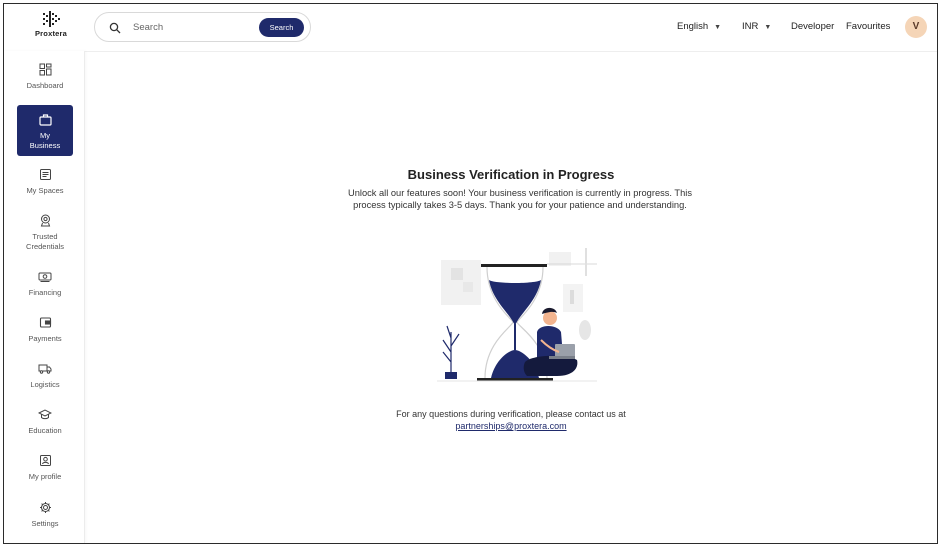 This screenshot has height=550, width=946. I want to click on contact-email-wrapper: partnerships@proxtera.com, so click(511, 426).